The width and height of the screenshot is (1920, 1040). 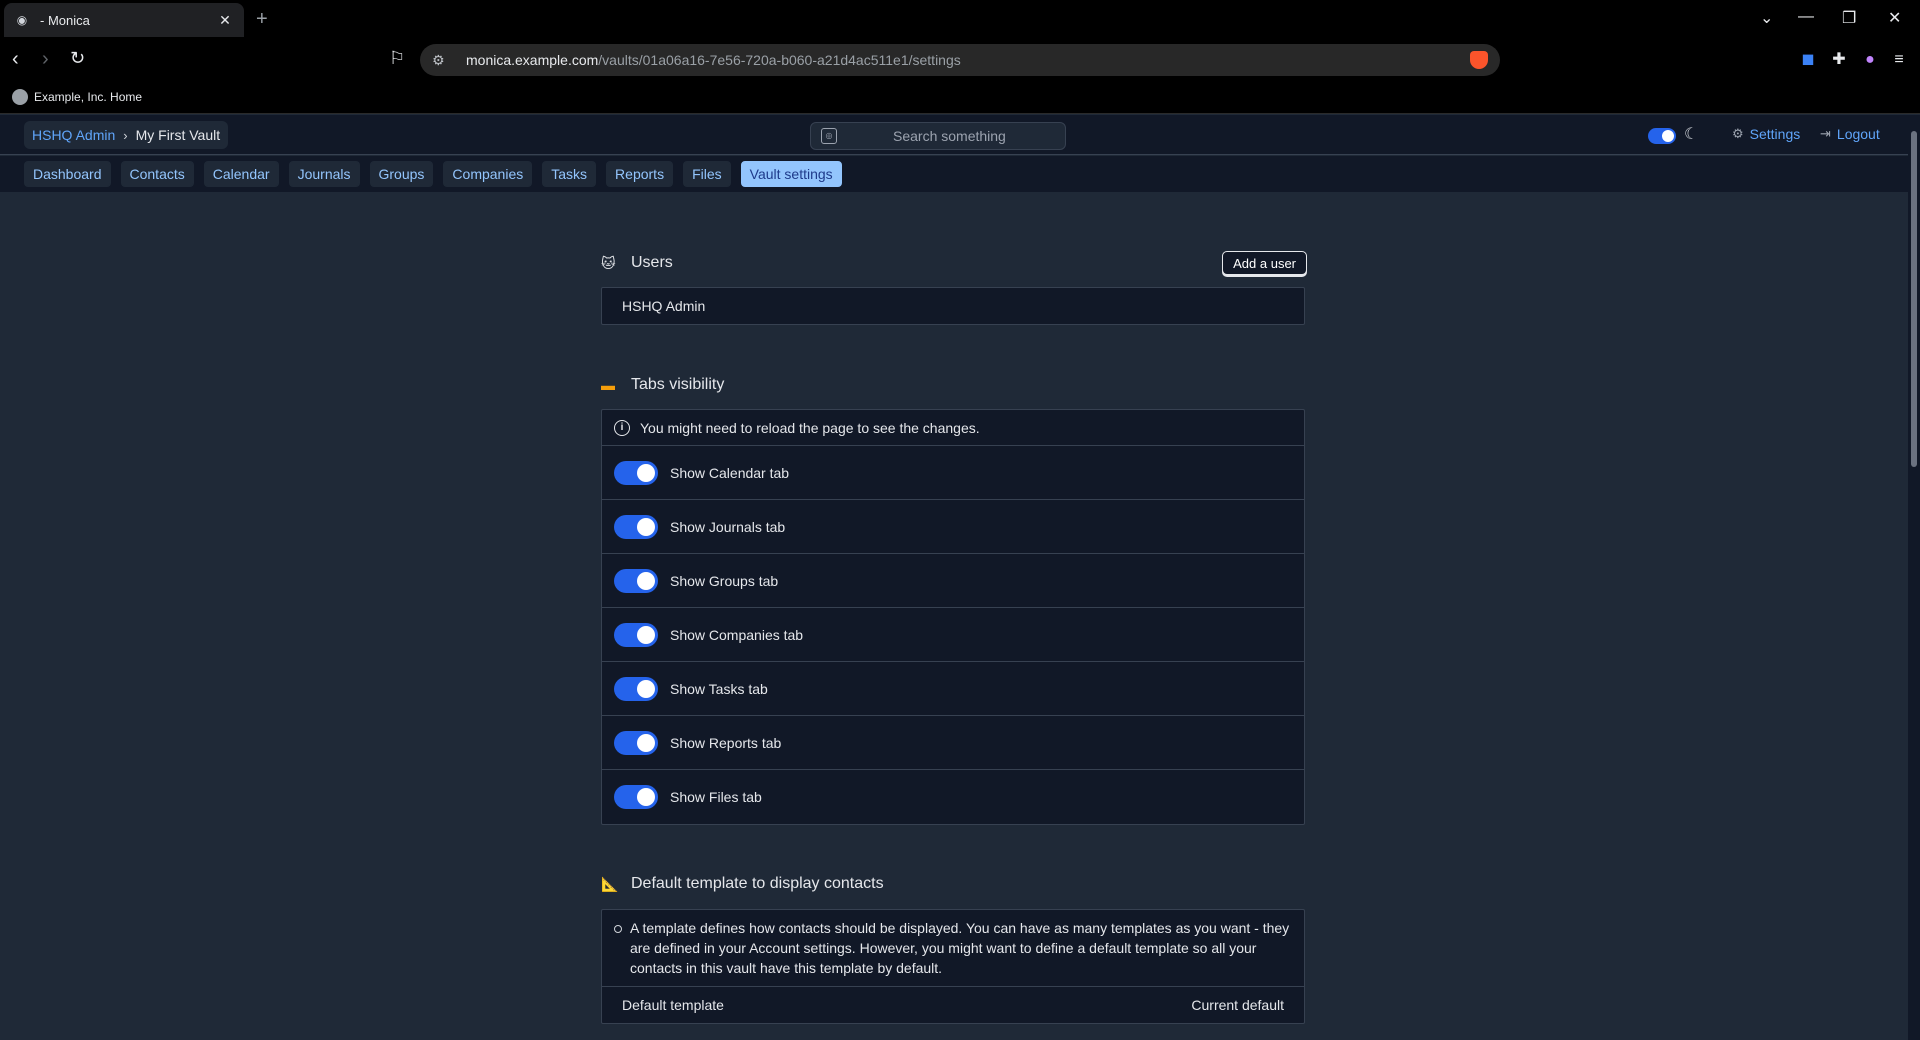 I want to click on default-template-title: 📐 Default template to display contacts, so click(x=742, y=883).